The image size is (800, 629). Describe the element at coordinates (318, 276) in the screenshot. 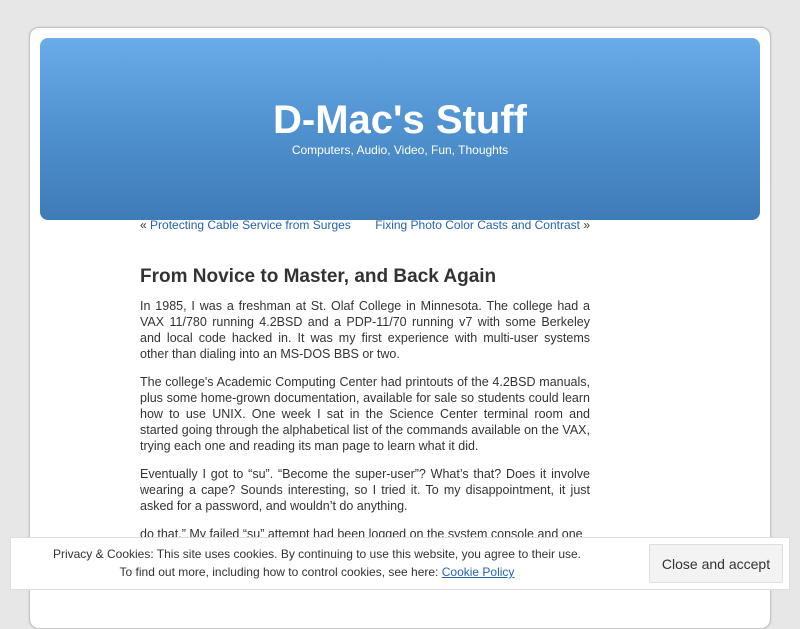

I see `post-title: From Novice to Master, and Back Again` at that location.